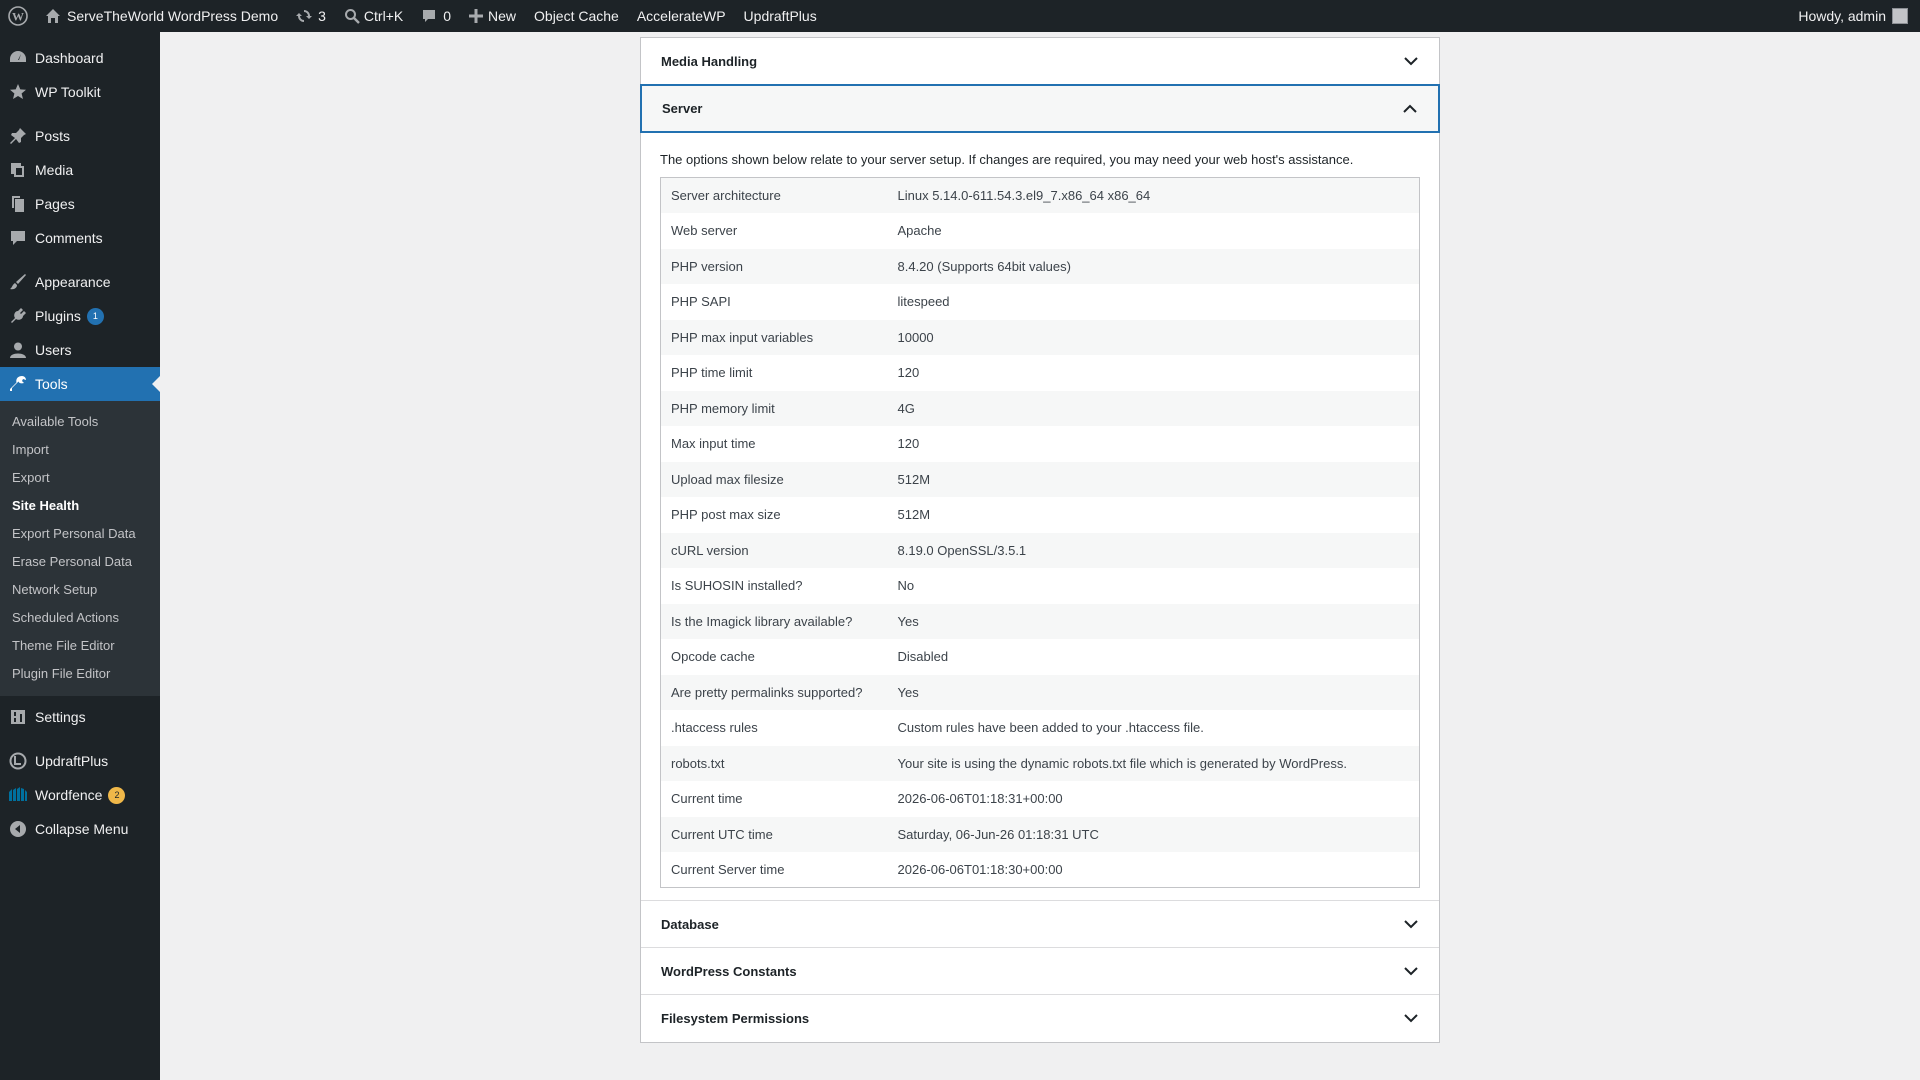  What do you see at coordinates (1040, 924) in the screenshot?
I see `accordion-database: Database` at bounding box center [1040, 924].